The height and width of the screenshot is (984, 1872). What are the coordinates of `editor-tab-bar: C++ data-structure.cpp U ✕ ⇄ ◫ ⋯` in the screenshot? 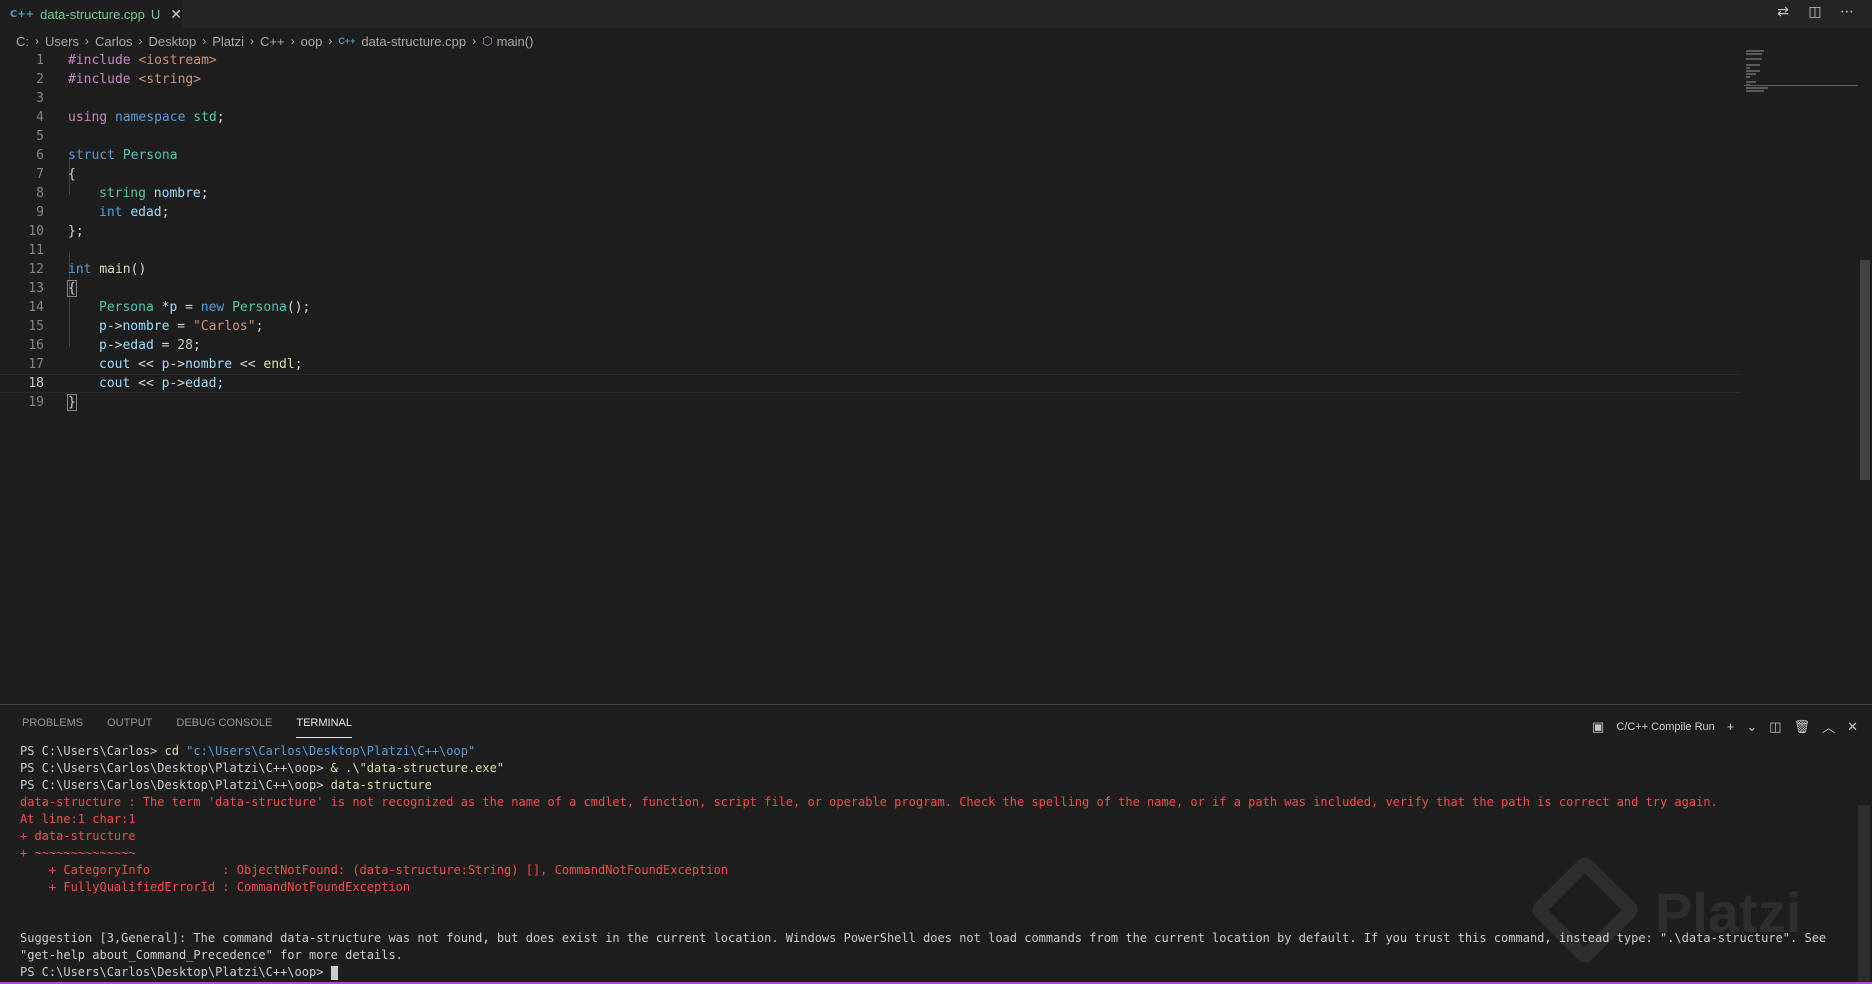 It's located at (936, 14).